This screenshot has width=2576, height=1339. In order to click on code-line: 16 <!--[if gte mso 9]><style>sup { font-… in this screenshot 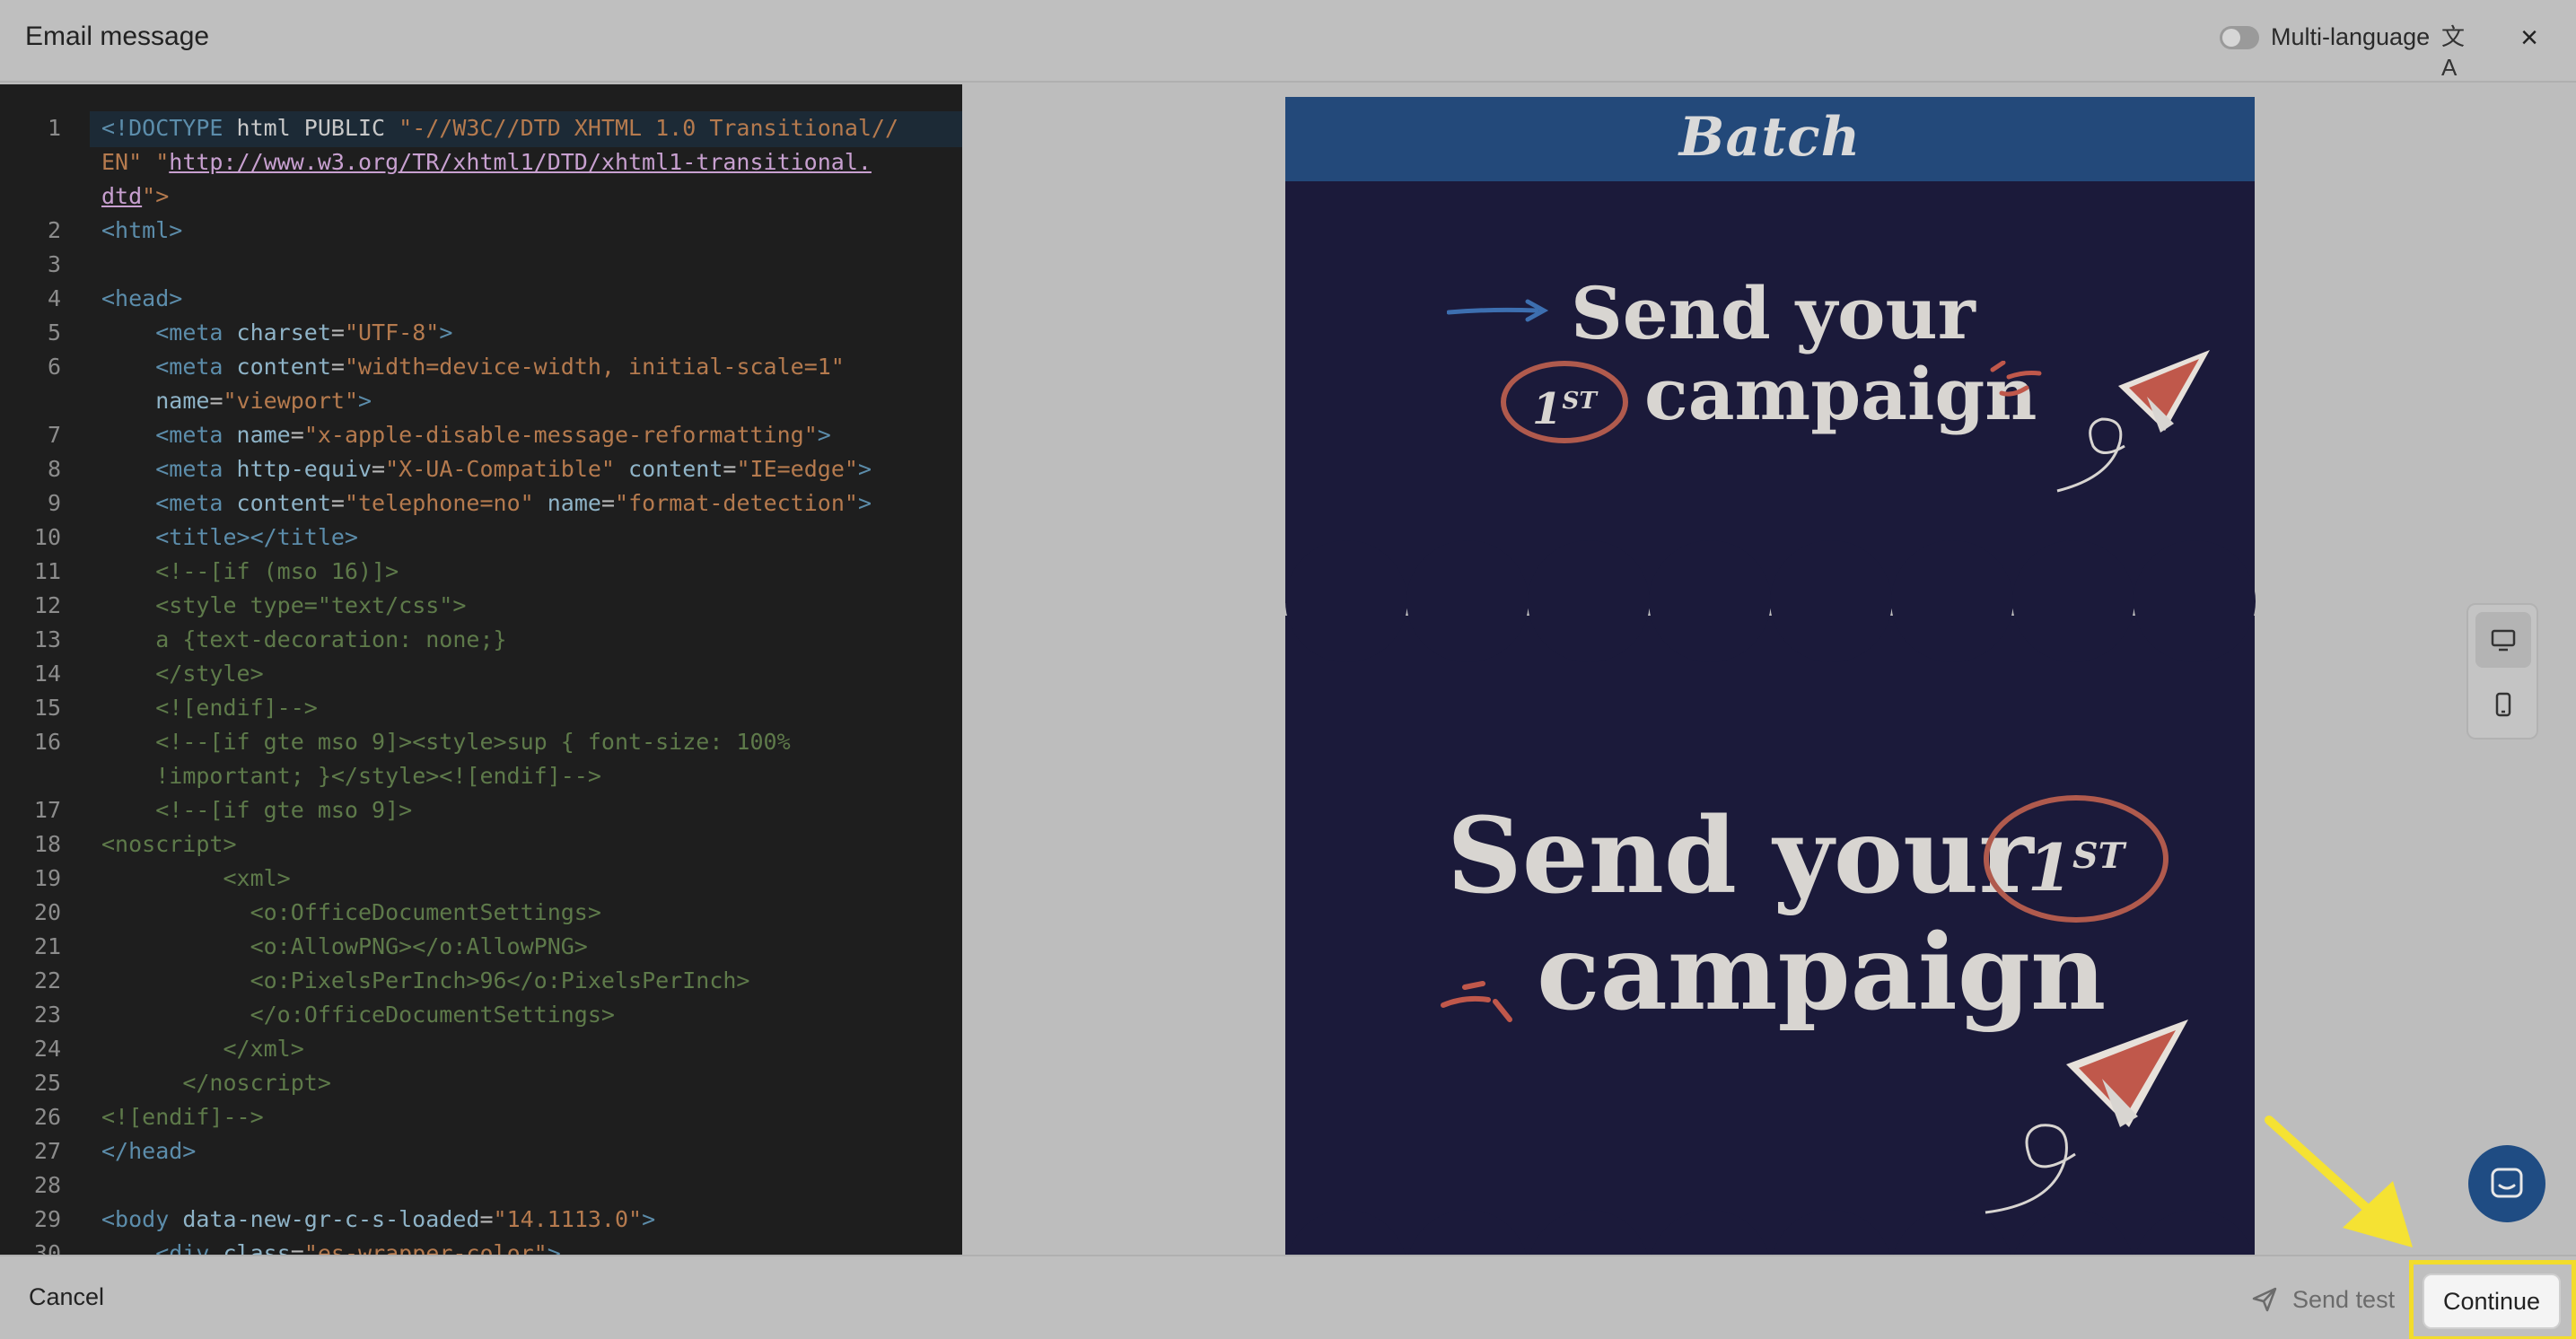, I will do `click(481, 742)`.